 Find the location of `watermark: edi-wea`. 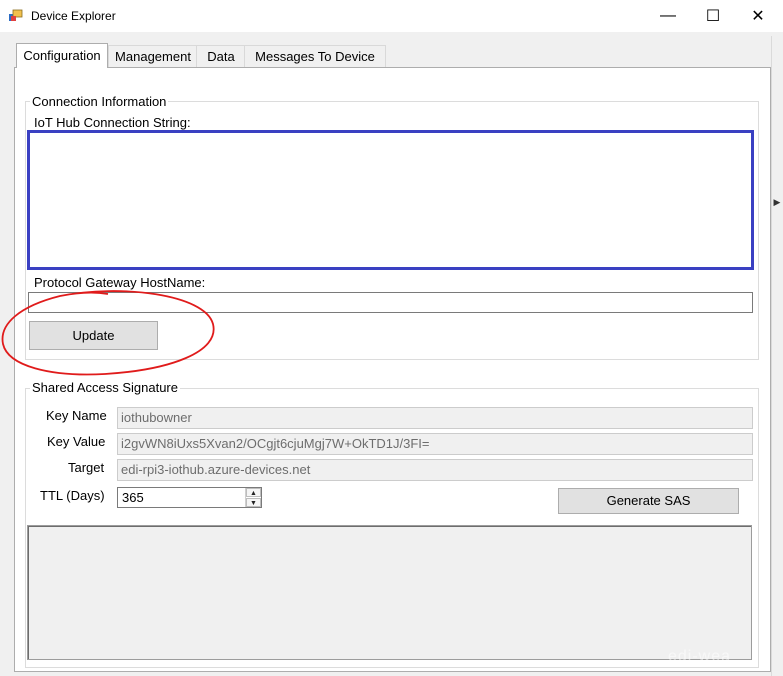

watermark: edi-wea is located at coordinates (700, 656).